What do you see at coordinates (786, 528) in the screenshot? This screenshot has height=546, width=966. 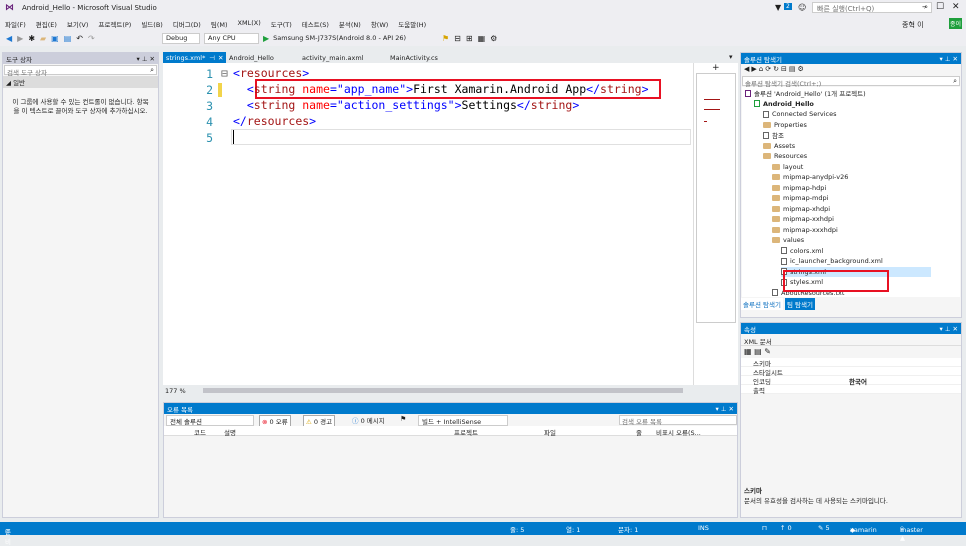 I see `push-count: ↑ 0` at bounding box center [786, 528].